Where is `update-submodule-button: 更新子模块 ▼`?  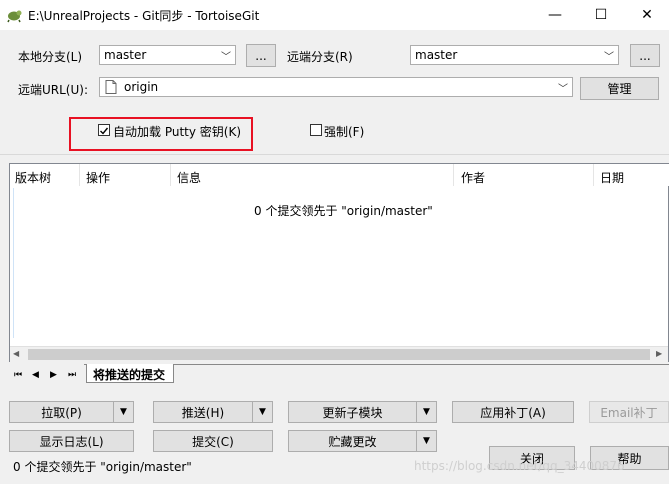 update-submodule-button: 更新子模块 ▼ is located at coordinates (362, 412).